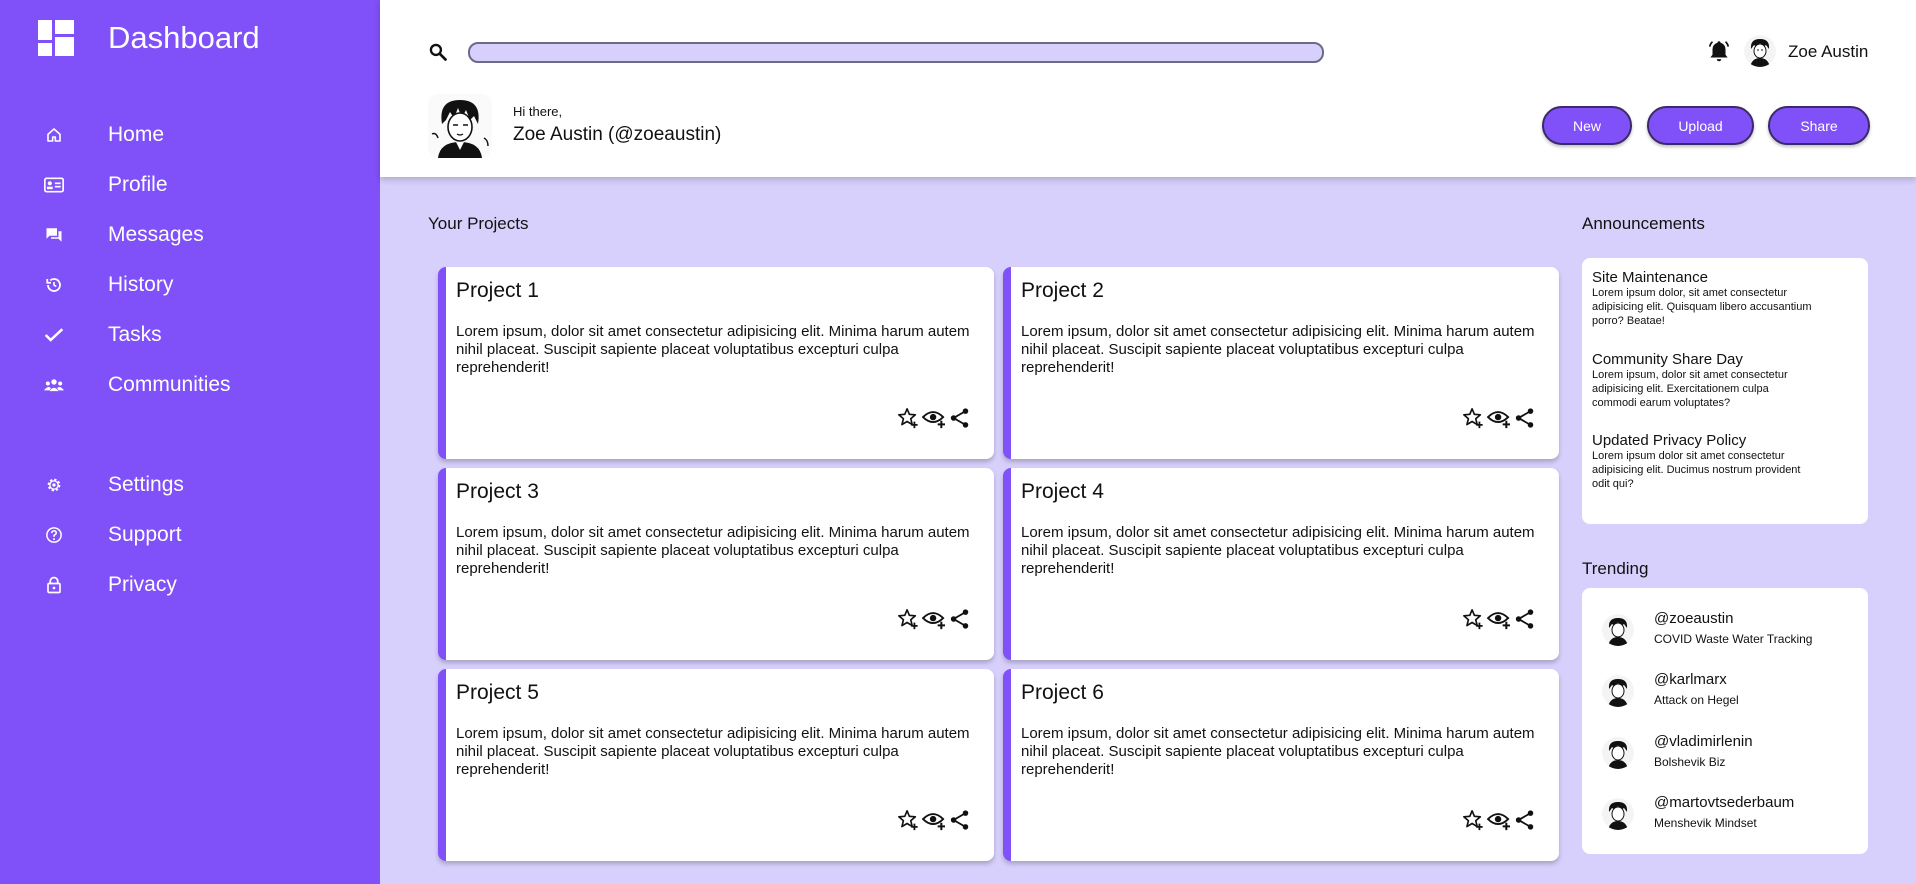 This screenshot has height=884, width=1916. What do you see at coordinates (1732, 815) in the screenshot?
I see `trending-item: @martovtsederbaum Menshevik Mindset` at bounding box center [1732, 815].